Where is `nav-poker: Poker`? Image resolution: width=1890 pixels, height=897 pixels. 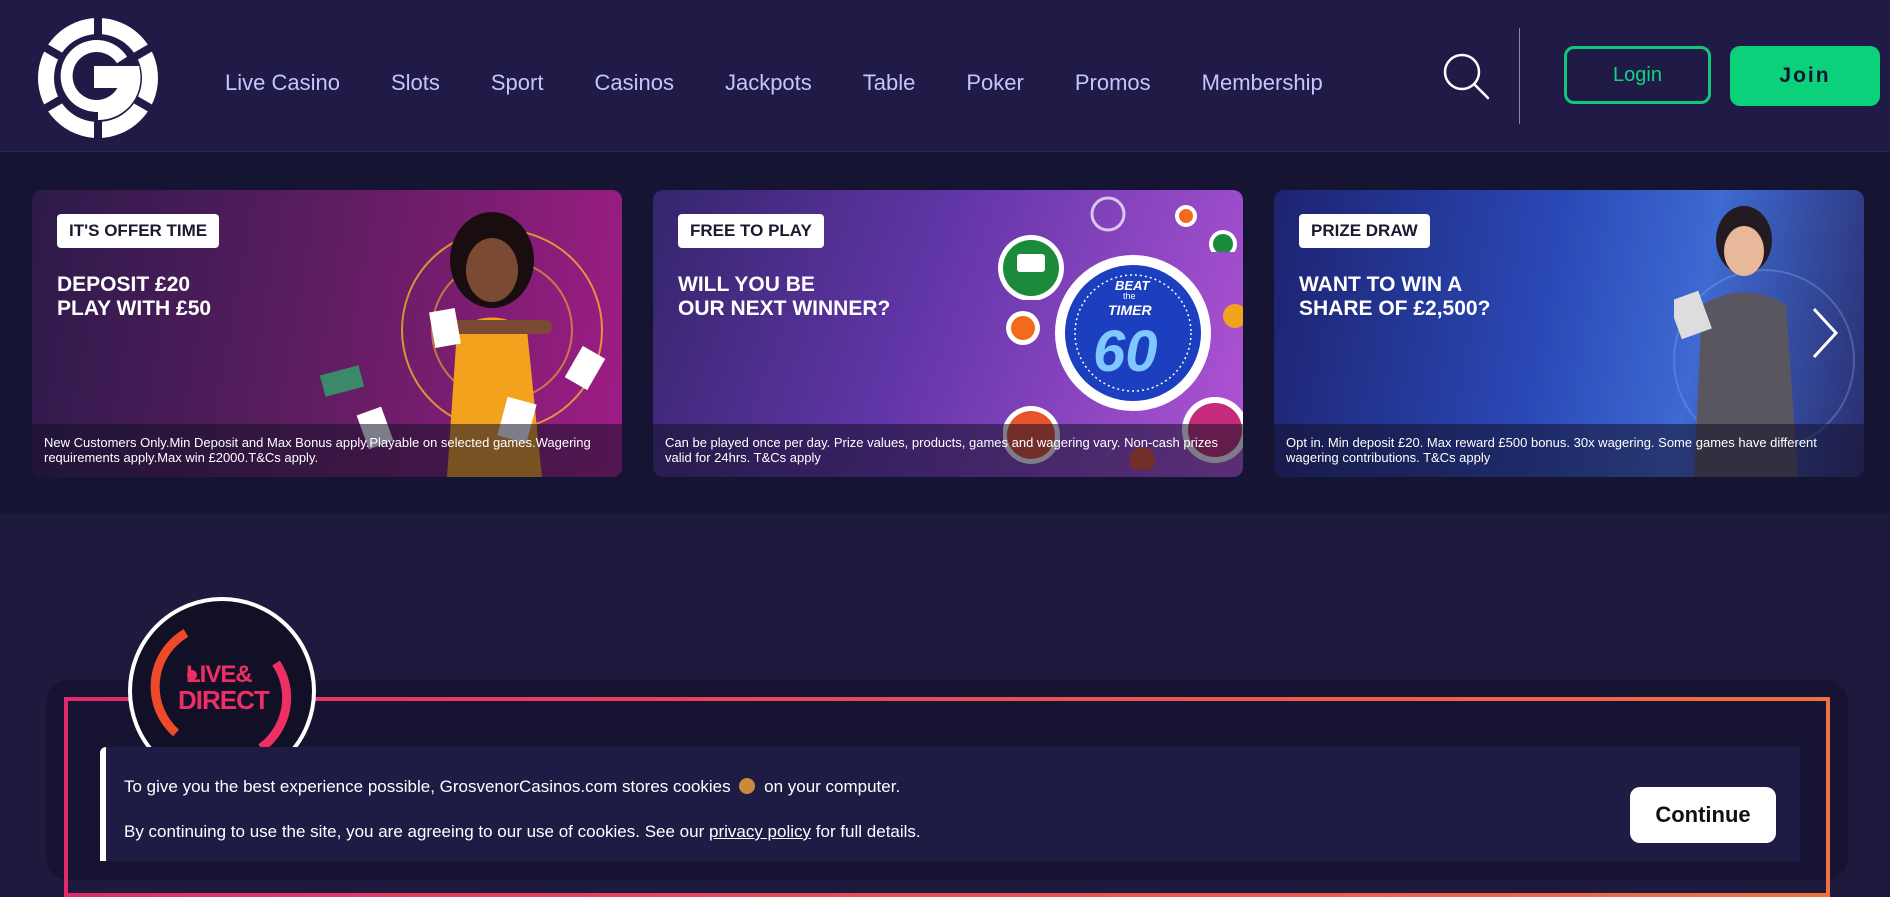
nav-poker: Poker is located at coordinates (994, 88).